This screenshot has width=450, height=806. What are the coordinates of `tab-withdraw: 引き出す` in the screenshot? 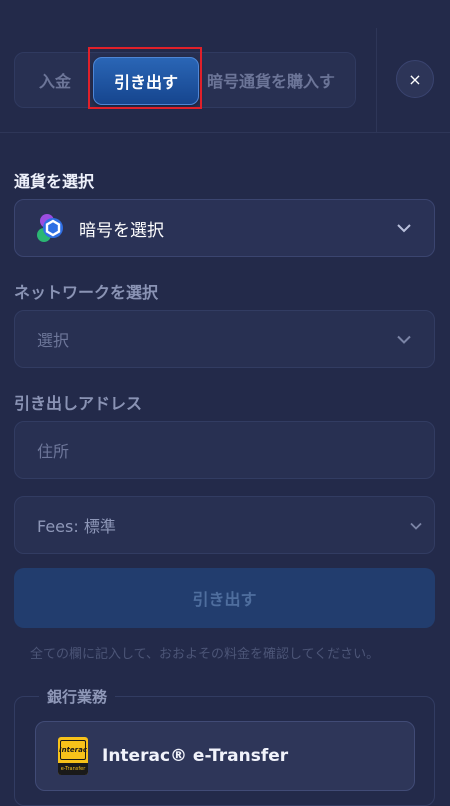 It's located at (146, 81).